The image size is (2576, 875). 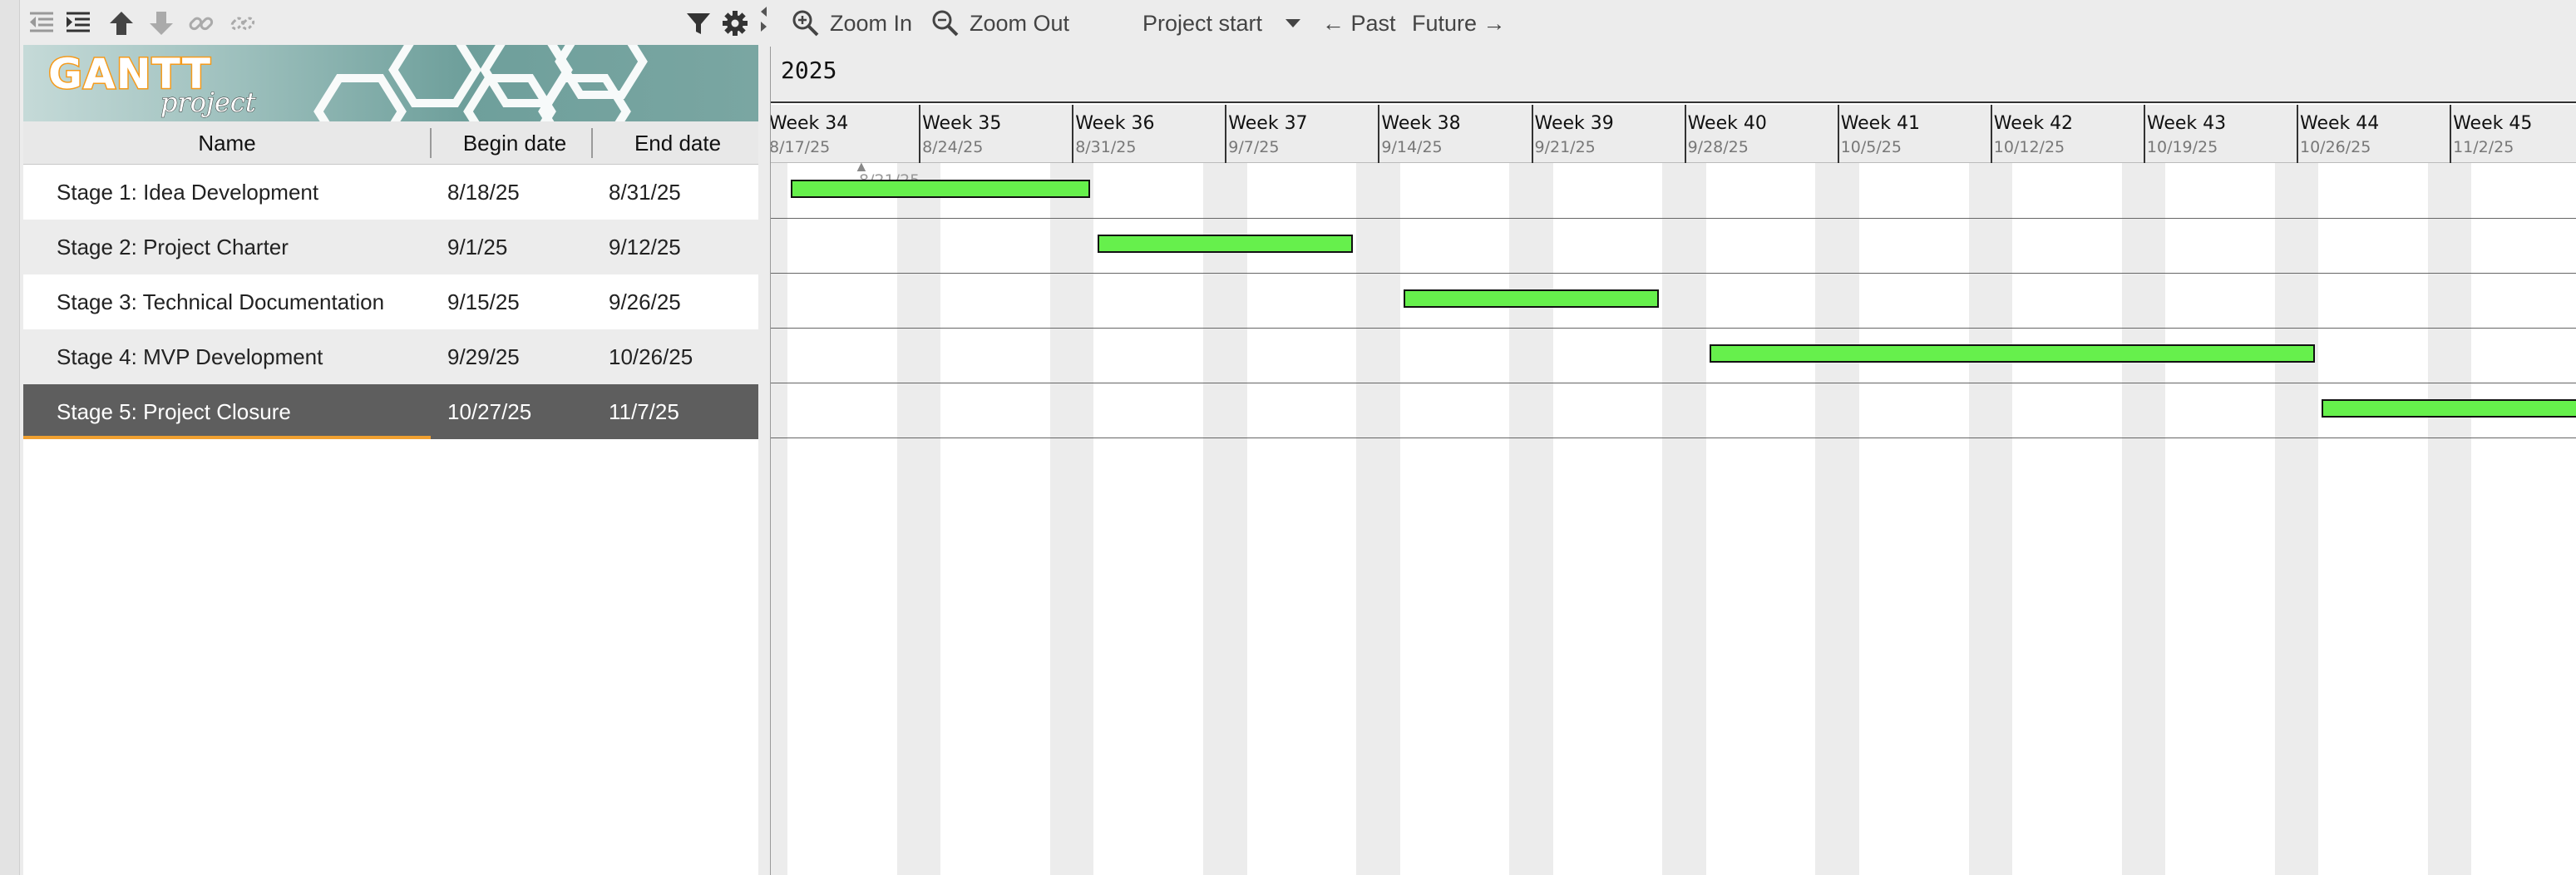 I want to click on task-end-date: 10/26/25, so click(x=651, y=356).